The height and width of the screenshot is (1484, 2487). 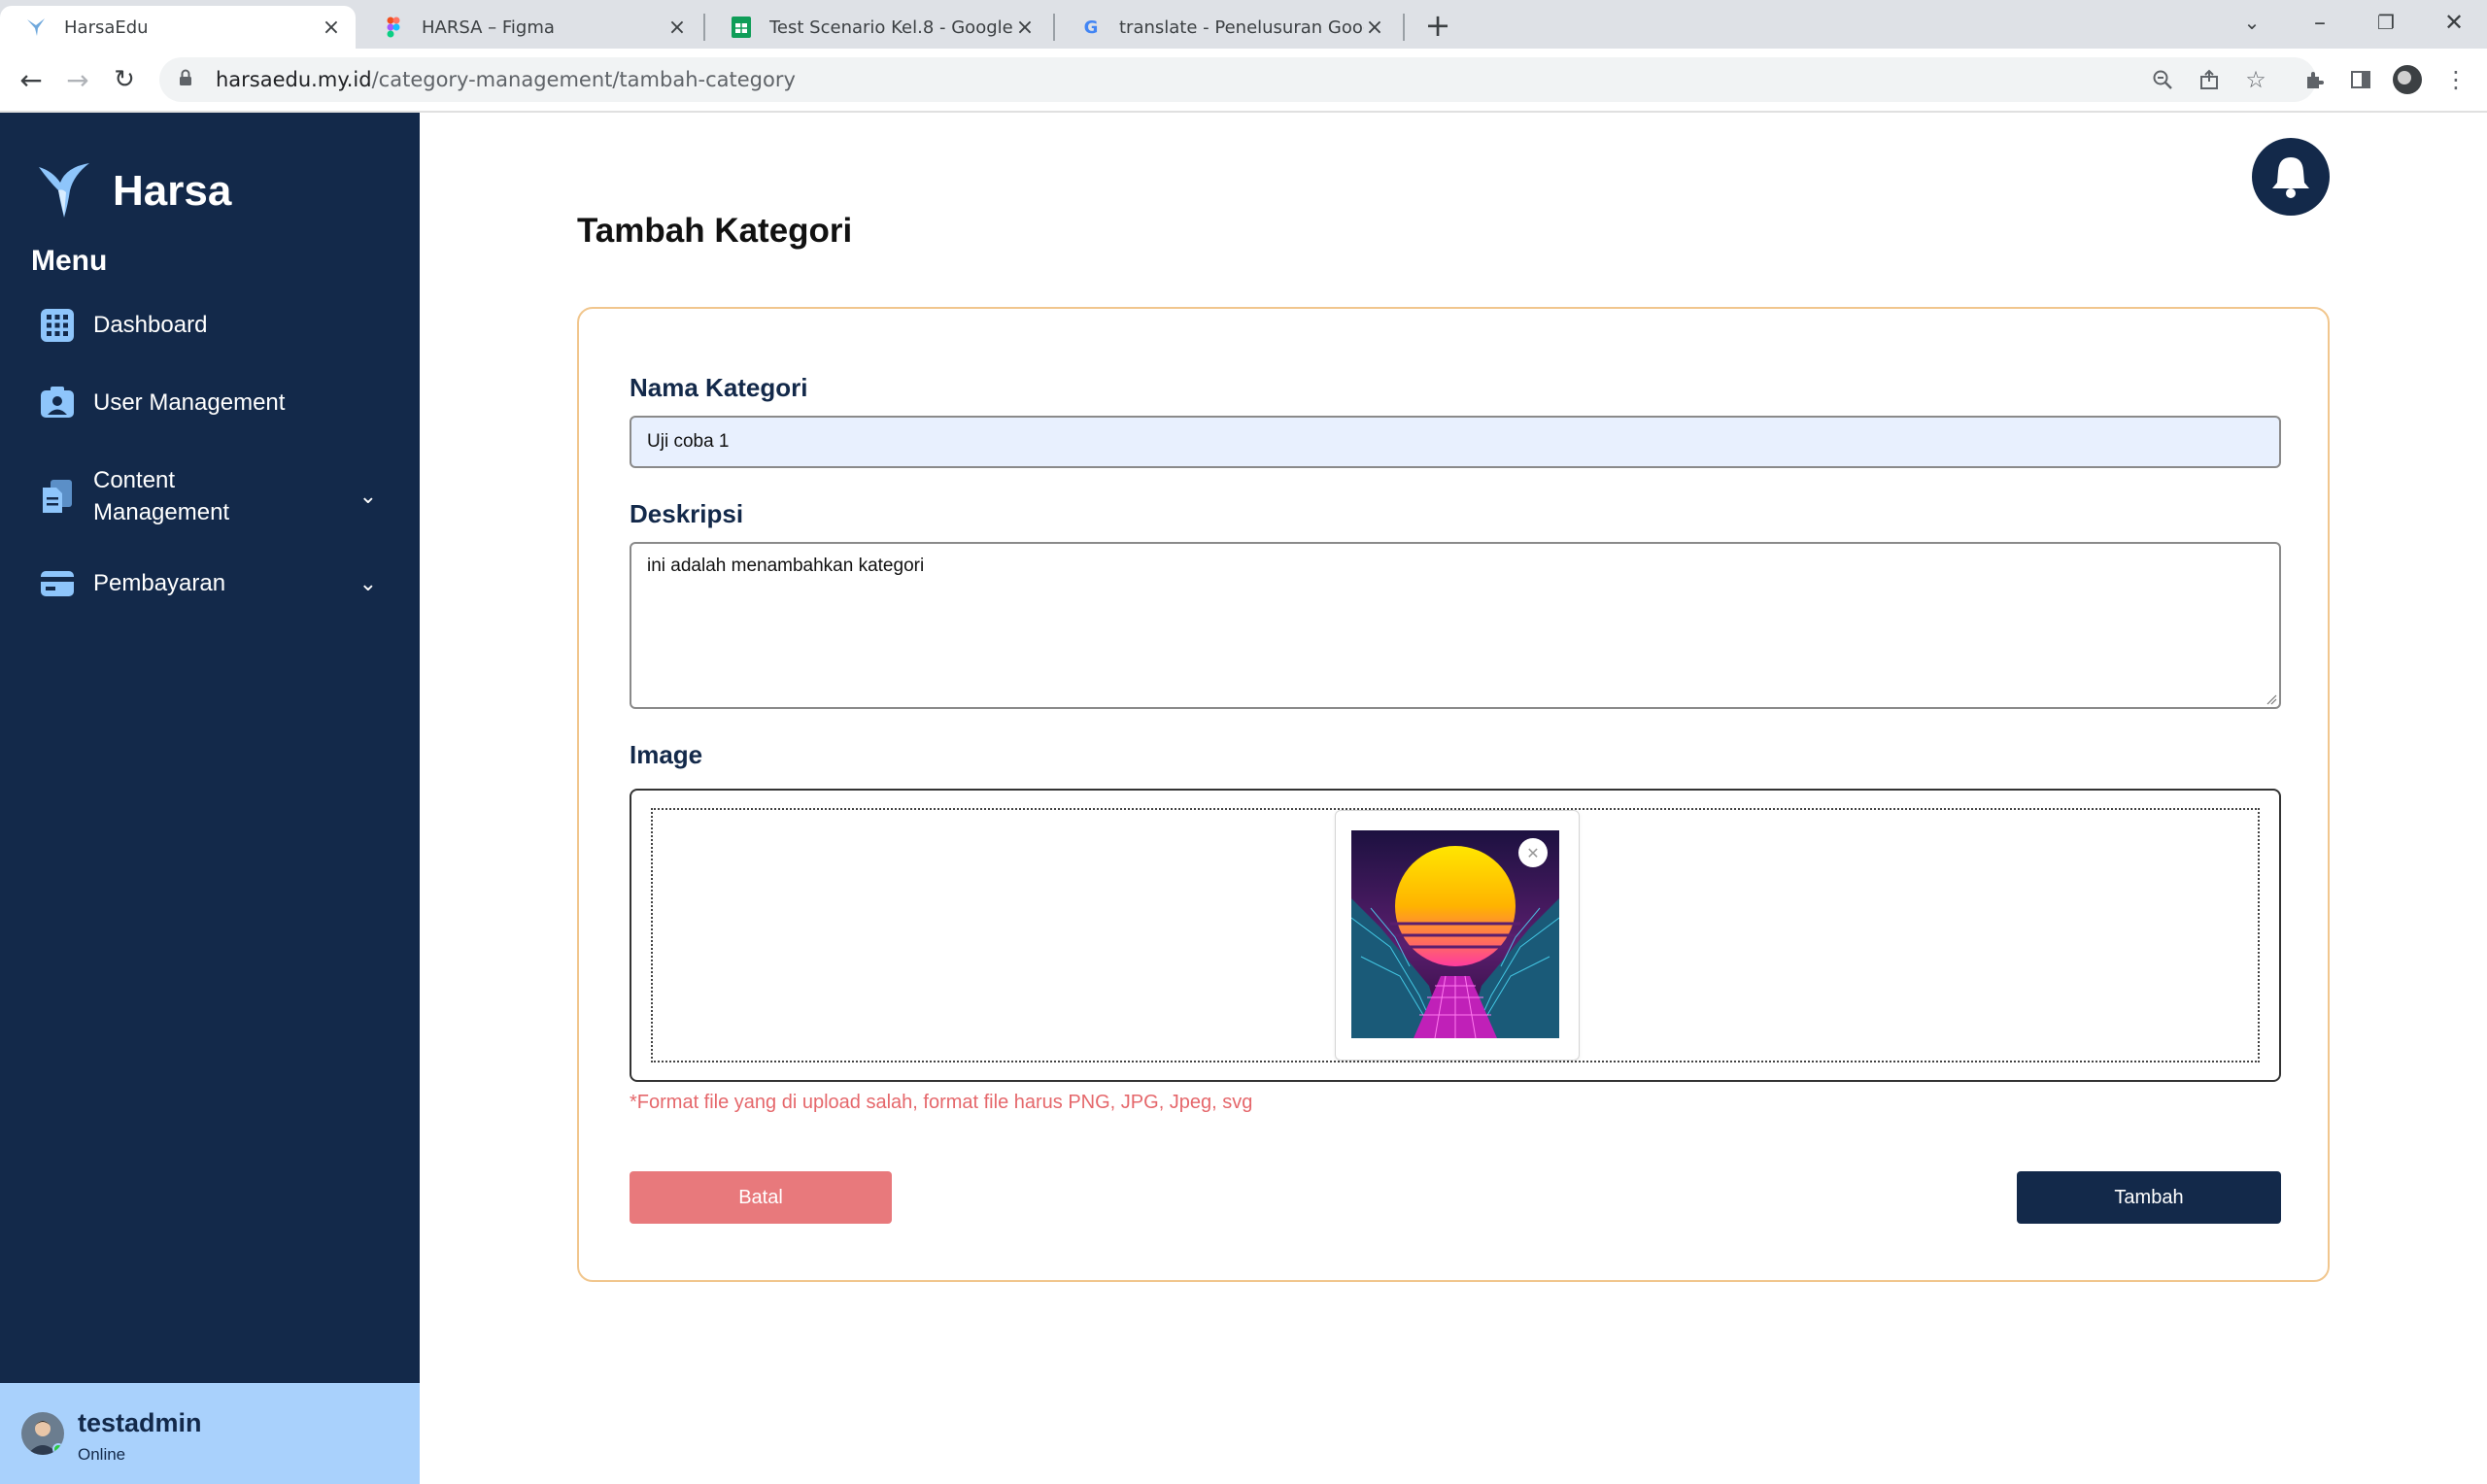 What do you see at coordinates (2149, 1197) in the screenshot?
I see `add-button: Tambah` at bounding box center [2149, 1197].